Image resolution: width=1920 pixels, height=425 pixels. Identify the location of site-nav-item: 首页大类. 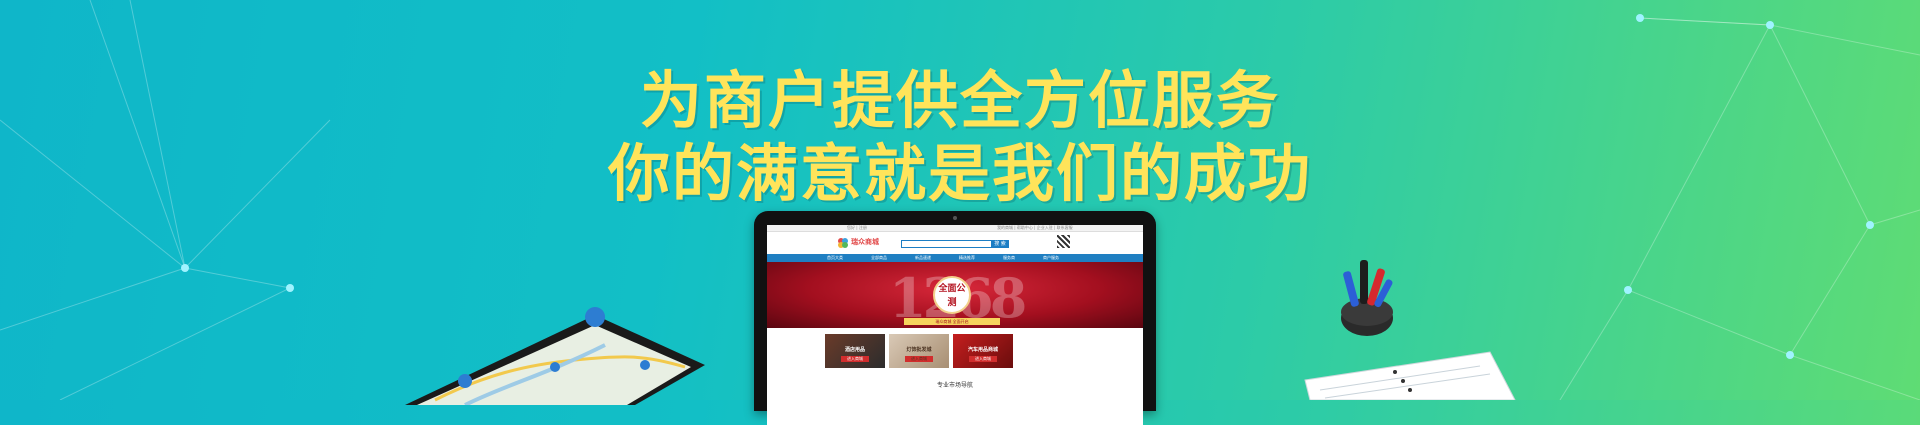
(835, 258).